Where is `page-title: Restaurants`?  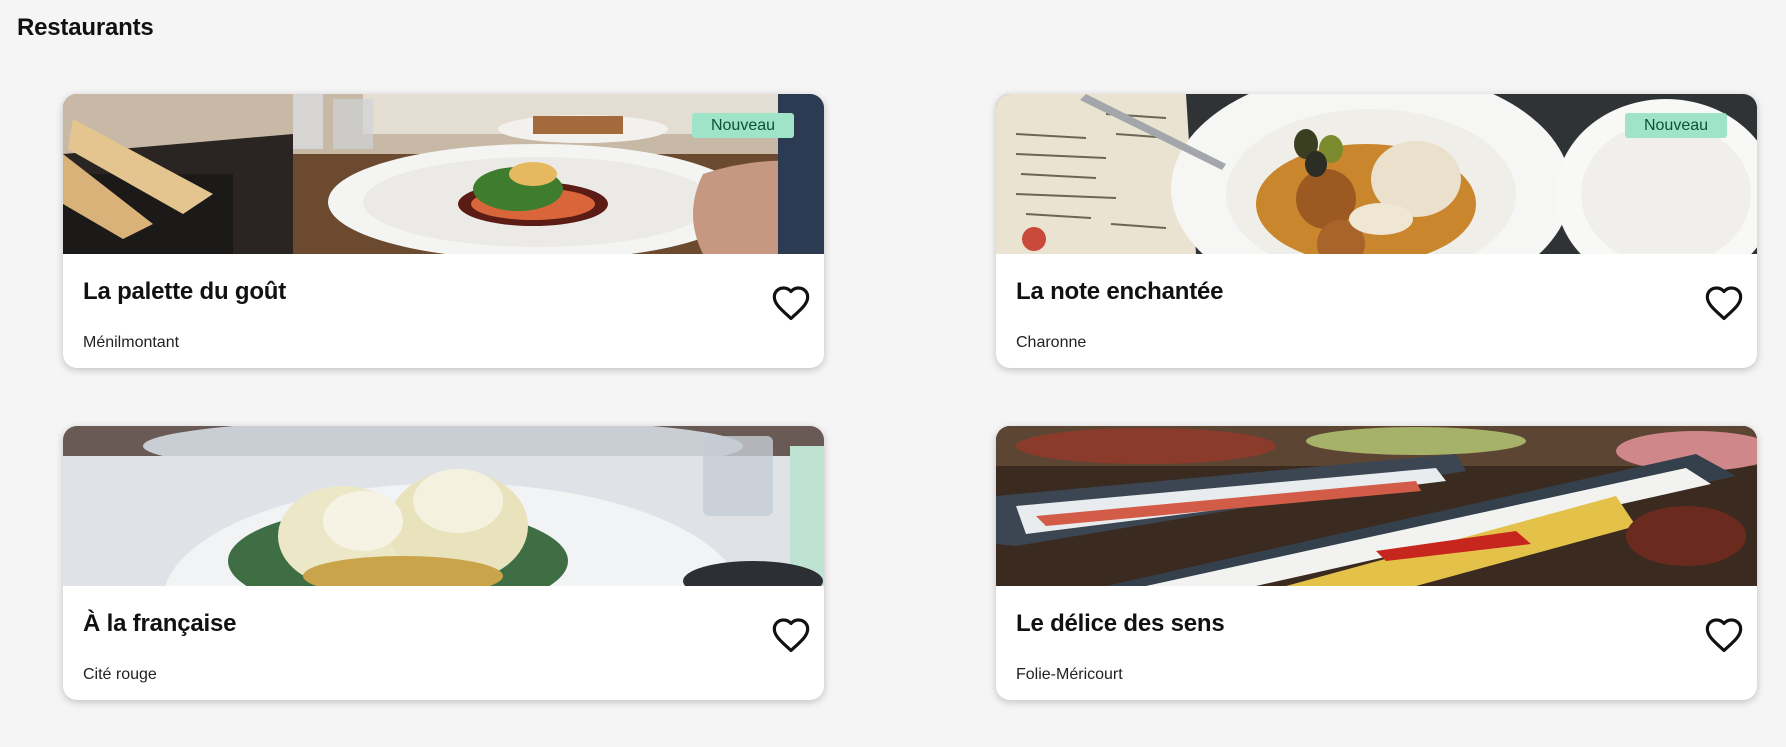
page-title: Restaurants is located at coordinates (85, 27).